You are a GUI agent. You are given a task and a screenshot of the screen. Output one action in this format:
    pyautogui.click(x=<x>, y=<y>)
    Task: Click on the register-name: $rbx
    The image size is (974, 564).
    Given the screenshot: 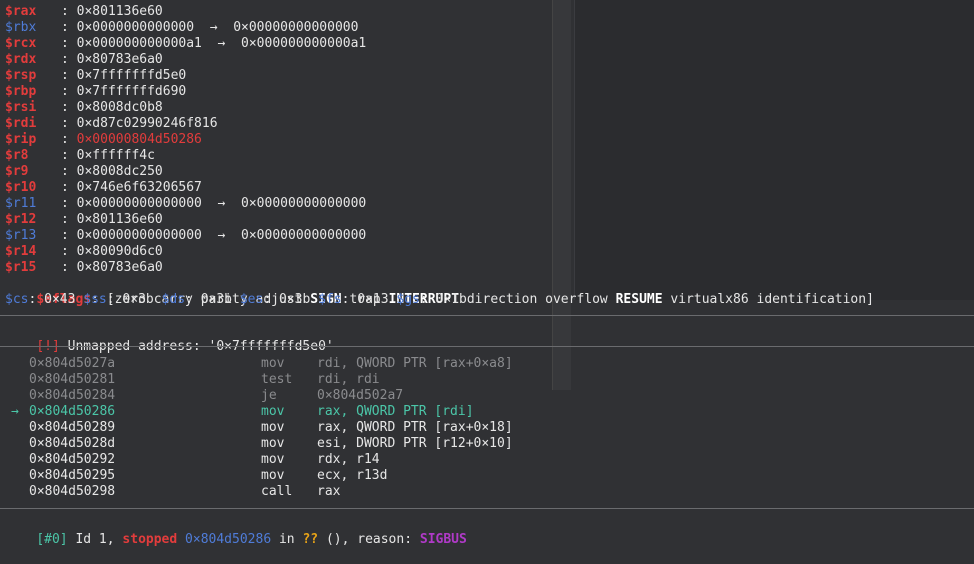 What is the action you would take?
    pyautogui.click(x=21, y=27)
    